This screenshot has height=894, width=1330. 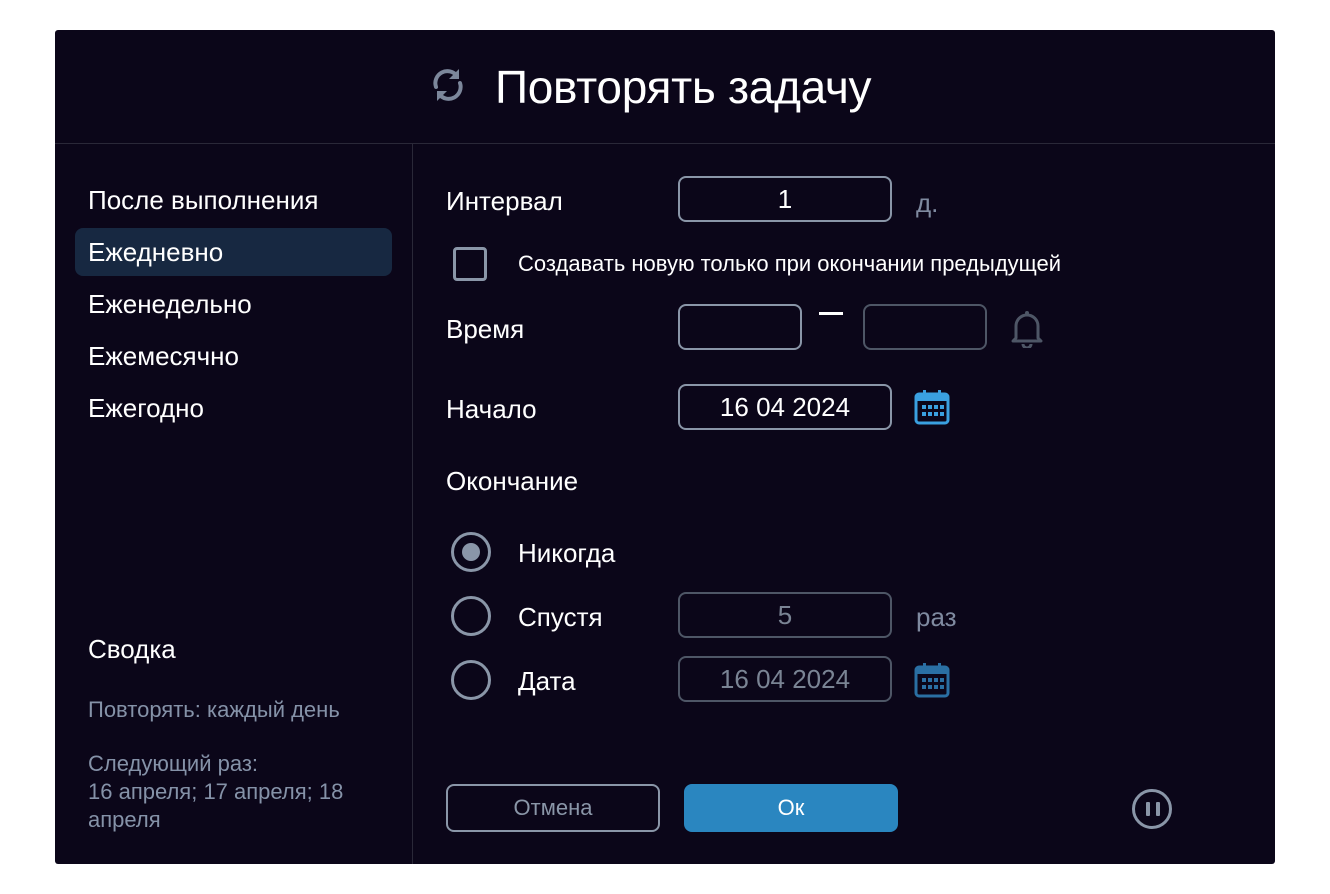 I want to click on end-after-count-input: 5, so click(x=785, y=615).